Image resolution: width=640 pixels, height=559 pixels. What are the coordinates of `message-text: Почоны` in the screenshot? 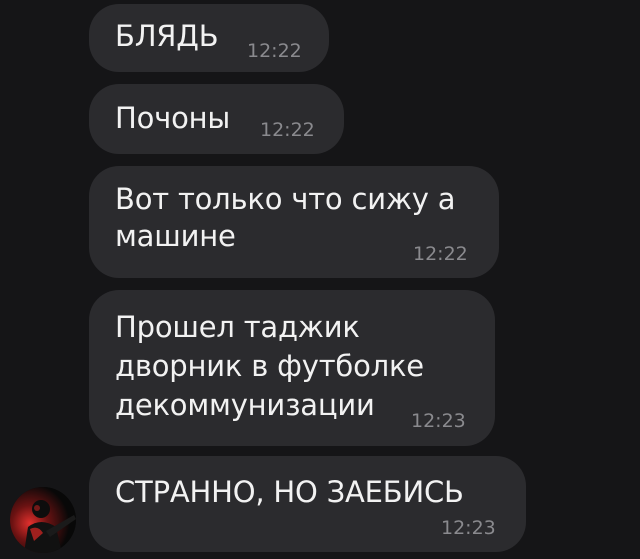 It's located at (173, 118).